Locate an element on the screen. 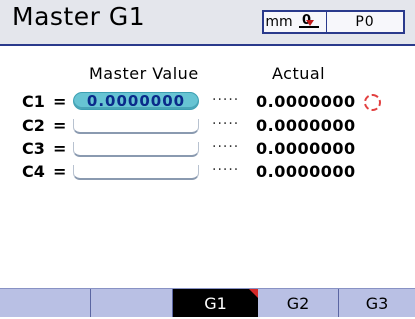  actual-header: Actual is located at coordinates (299, 73).